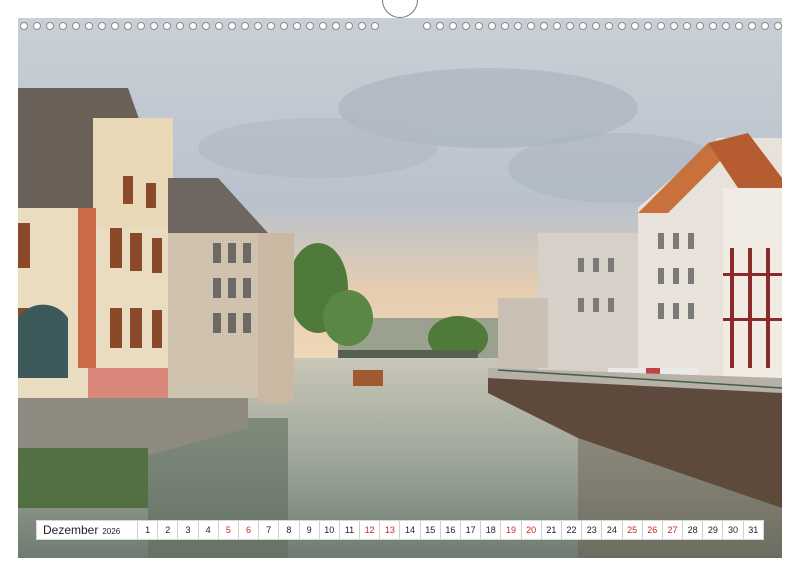 The image size is (800, 577). Describe the element at coordinates (570, 530) in the screenshot. I see `day-cell: 22` at that location.